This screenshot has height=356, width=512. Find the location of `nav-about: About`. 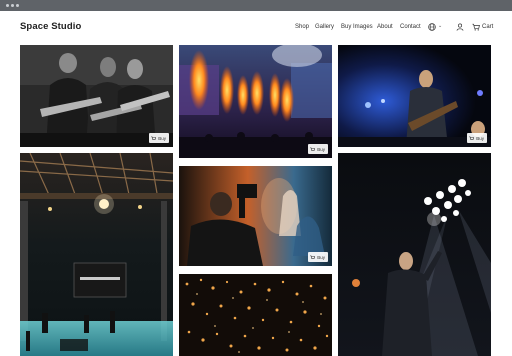

nav-about: About is located at coordinates (385, 27).